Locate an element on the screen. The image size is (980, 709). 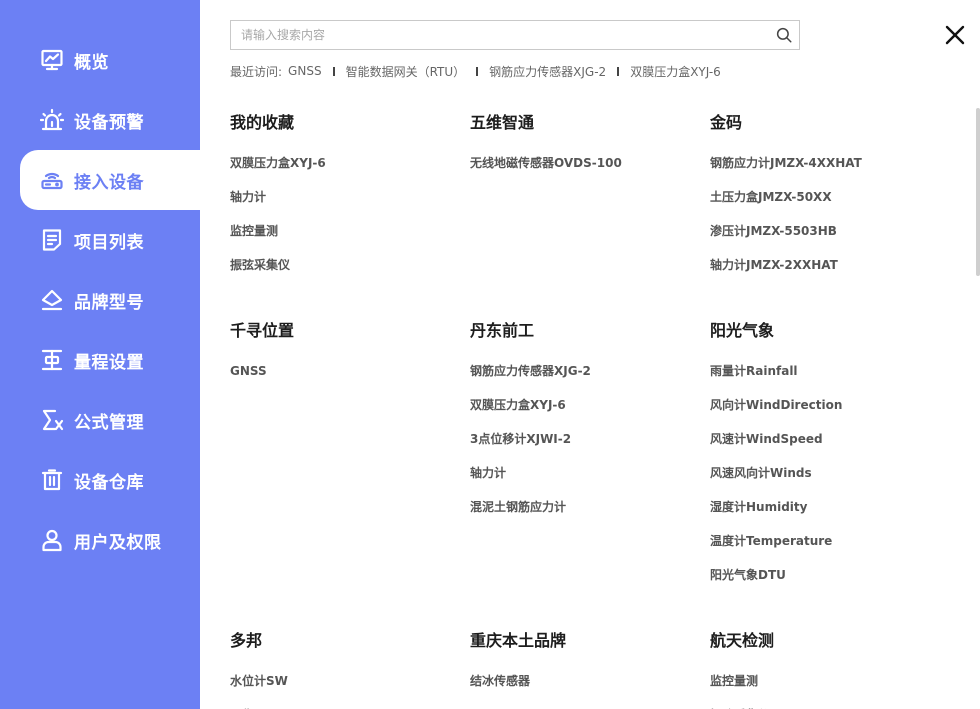
user-icon is located at coordinates (52, 540).